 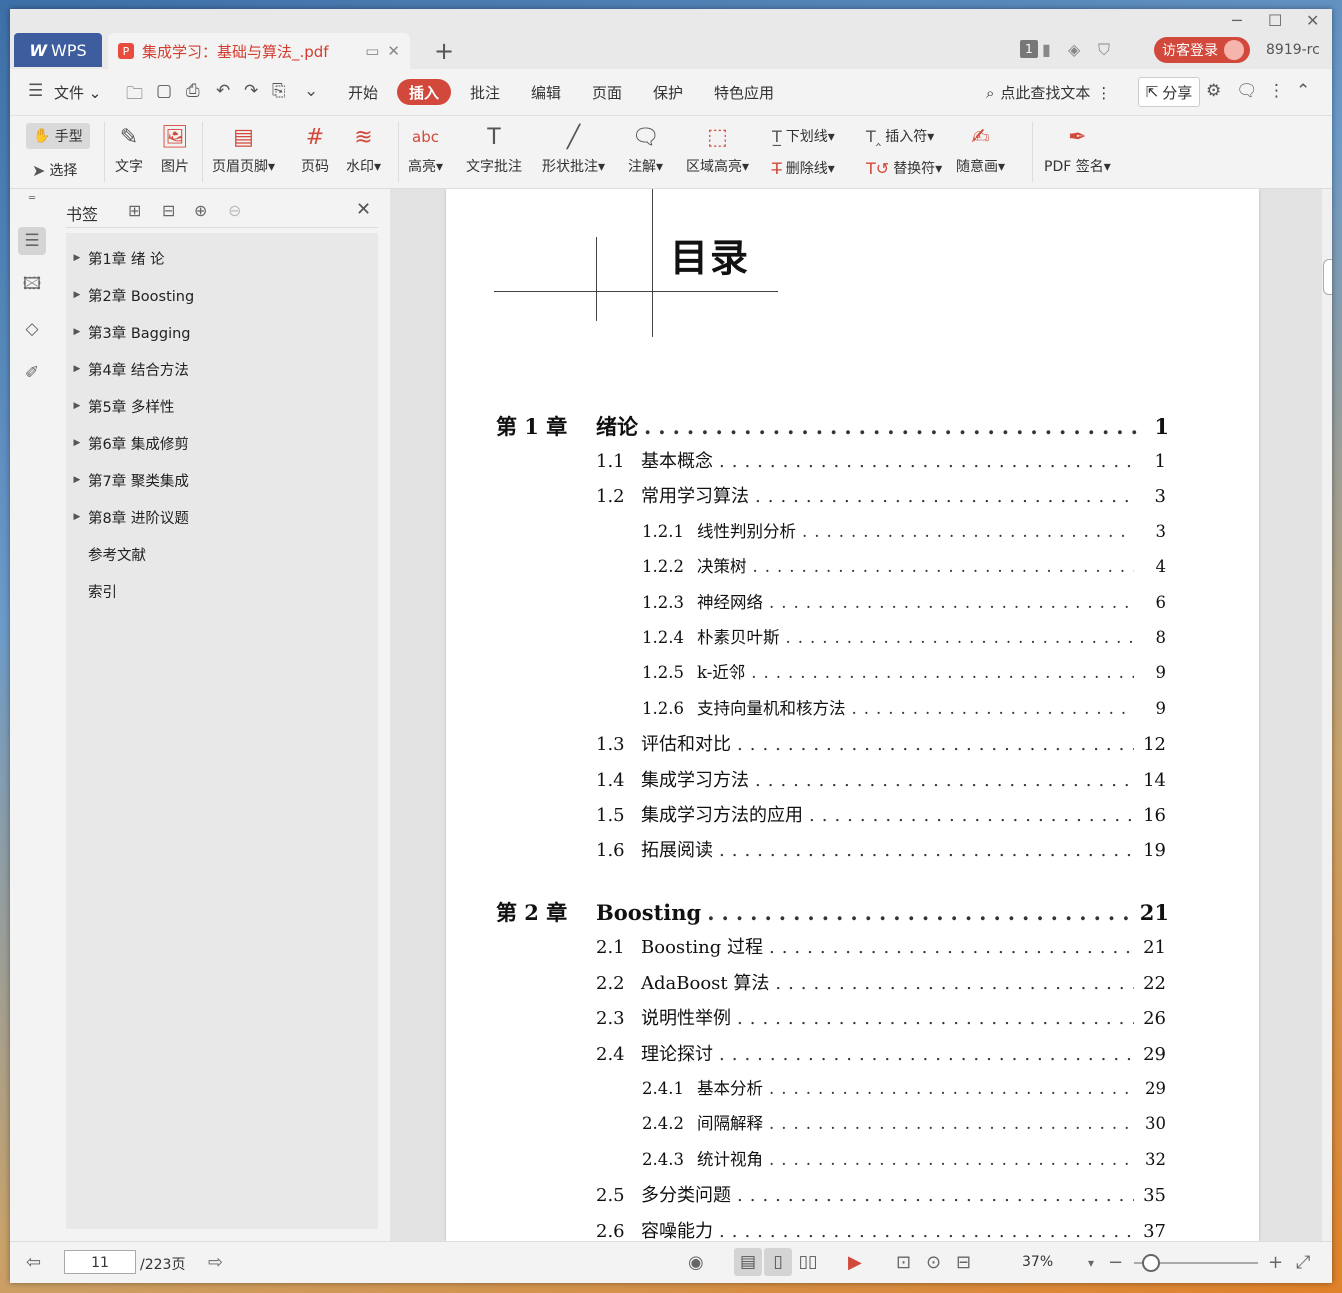 I want to click on bookmark-item: 索引, so click(x=222, y=591).